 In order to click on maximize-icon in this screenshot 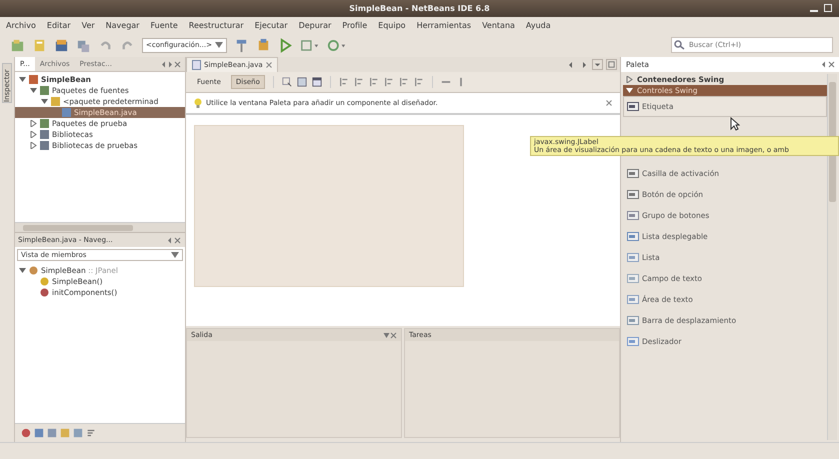, I will do `click(611, 64)`.